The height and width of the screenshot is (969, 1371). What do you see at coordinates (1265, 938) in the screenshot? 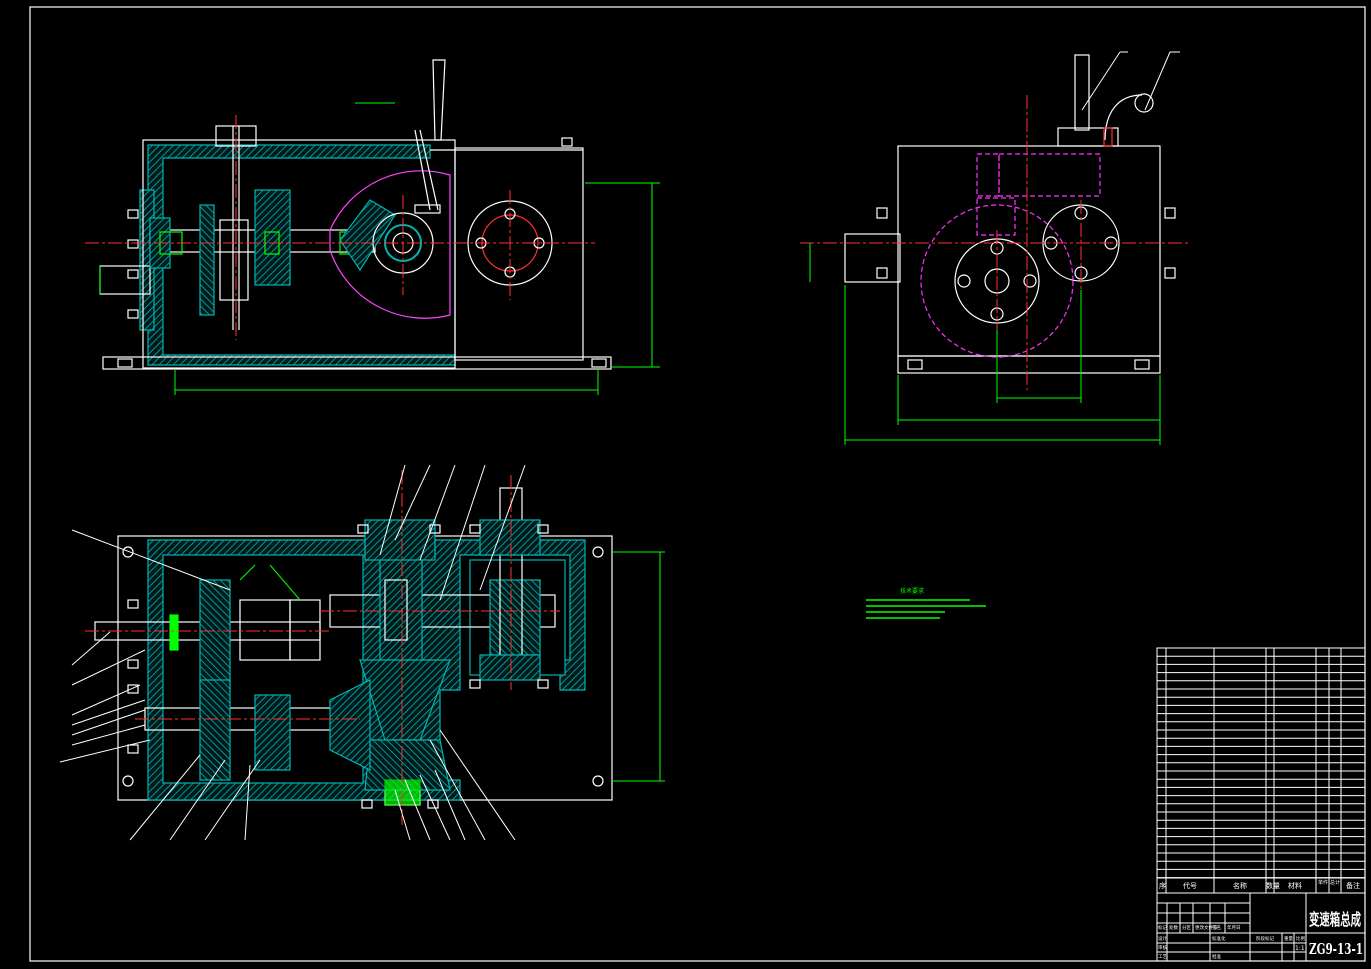
I see `stage-mark: 阶段标记` at bounding box center [1265, 938].